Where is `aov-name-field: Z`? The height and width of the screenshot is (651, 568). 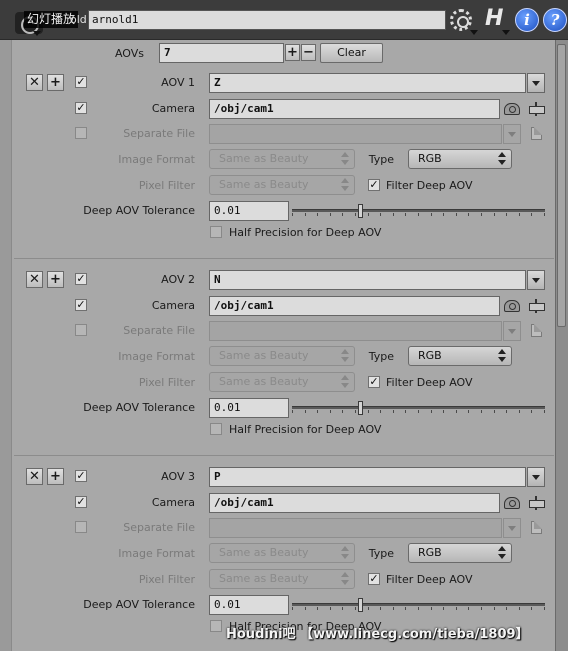 aov-name-field: Z is located at coordinates (367, 83).